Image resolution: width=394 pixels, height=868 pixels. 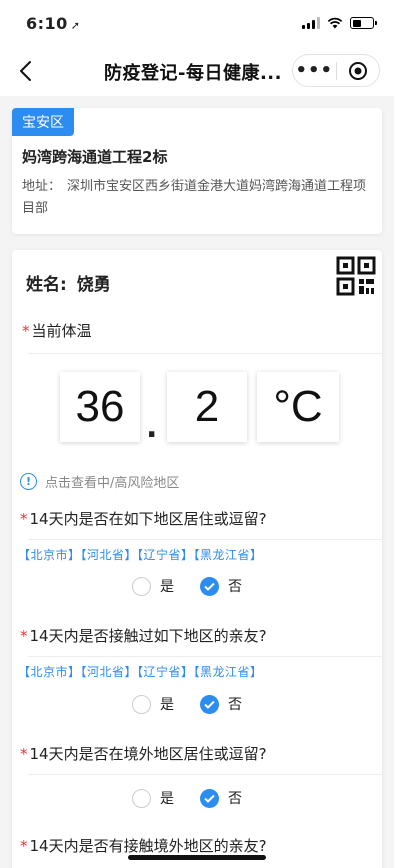 What do you see at coordinates (47, 23) in the screenshot?
I see `status-time-text: 6:10` at bounding box center [47, 23].